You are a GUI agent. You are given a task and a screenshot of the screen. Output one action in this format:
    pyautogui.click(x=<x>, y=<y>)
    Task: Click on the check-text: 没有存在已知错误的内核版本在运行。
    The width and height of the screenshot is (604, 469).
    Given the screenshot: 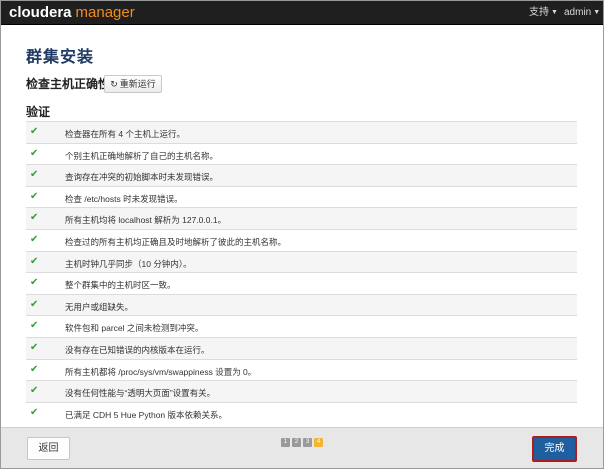 What is the action you would take?
    pyautogui.click(x=137, y=349)
    